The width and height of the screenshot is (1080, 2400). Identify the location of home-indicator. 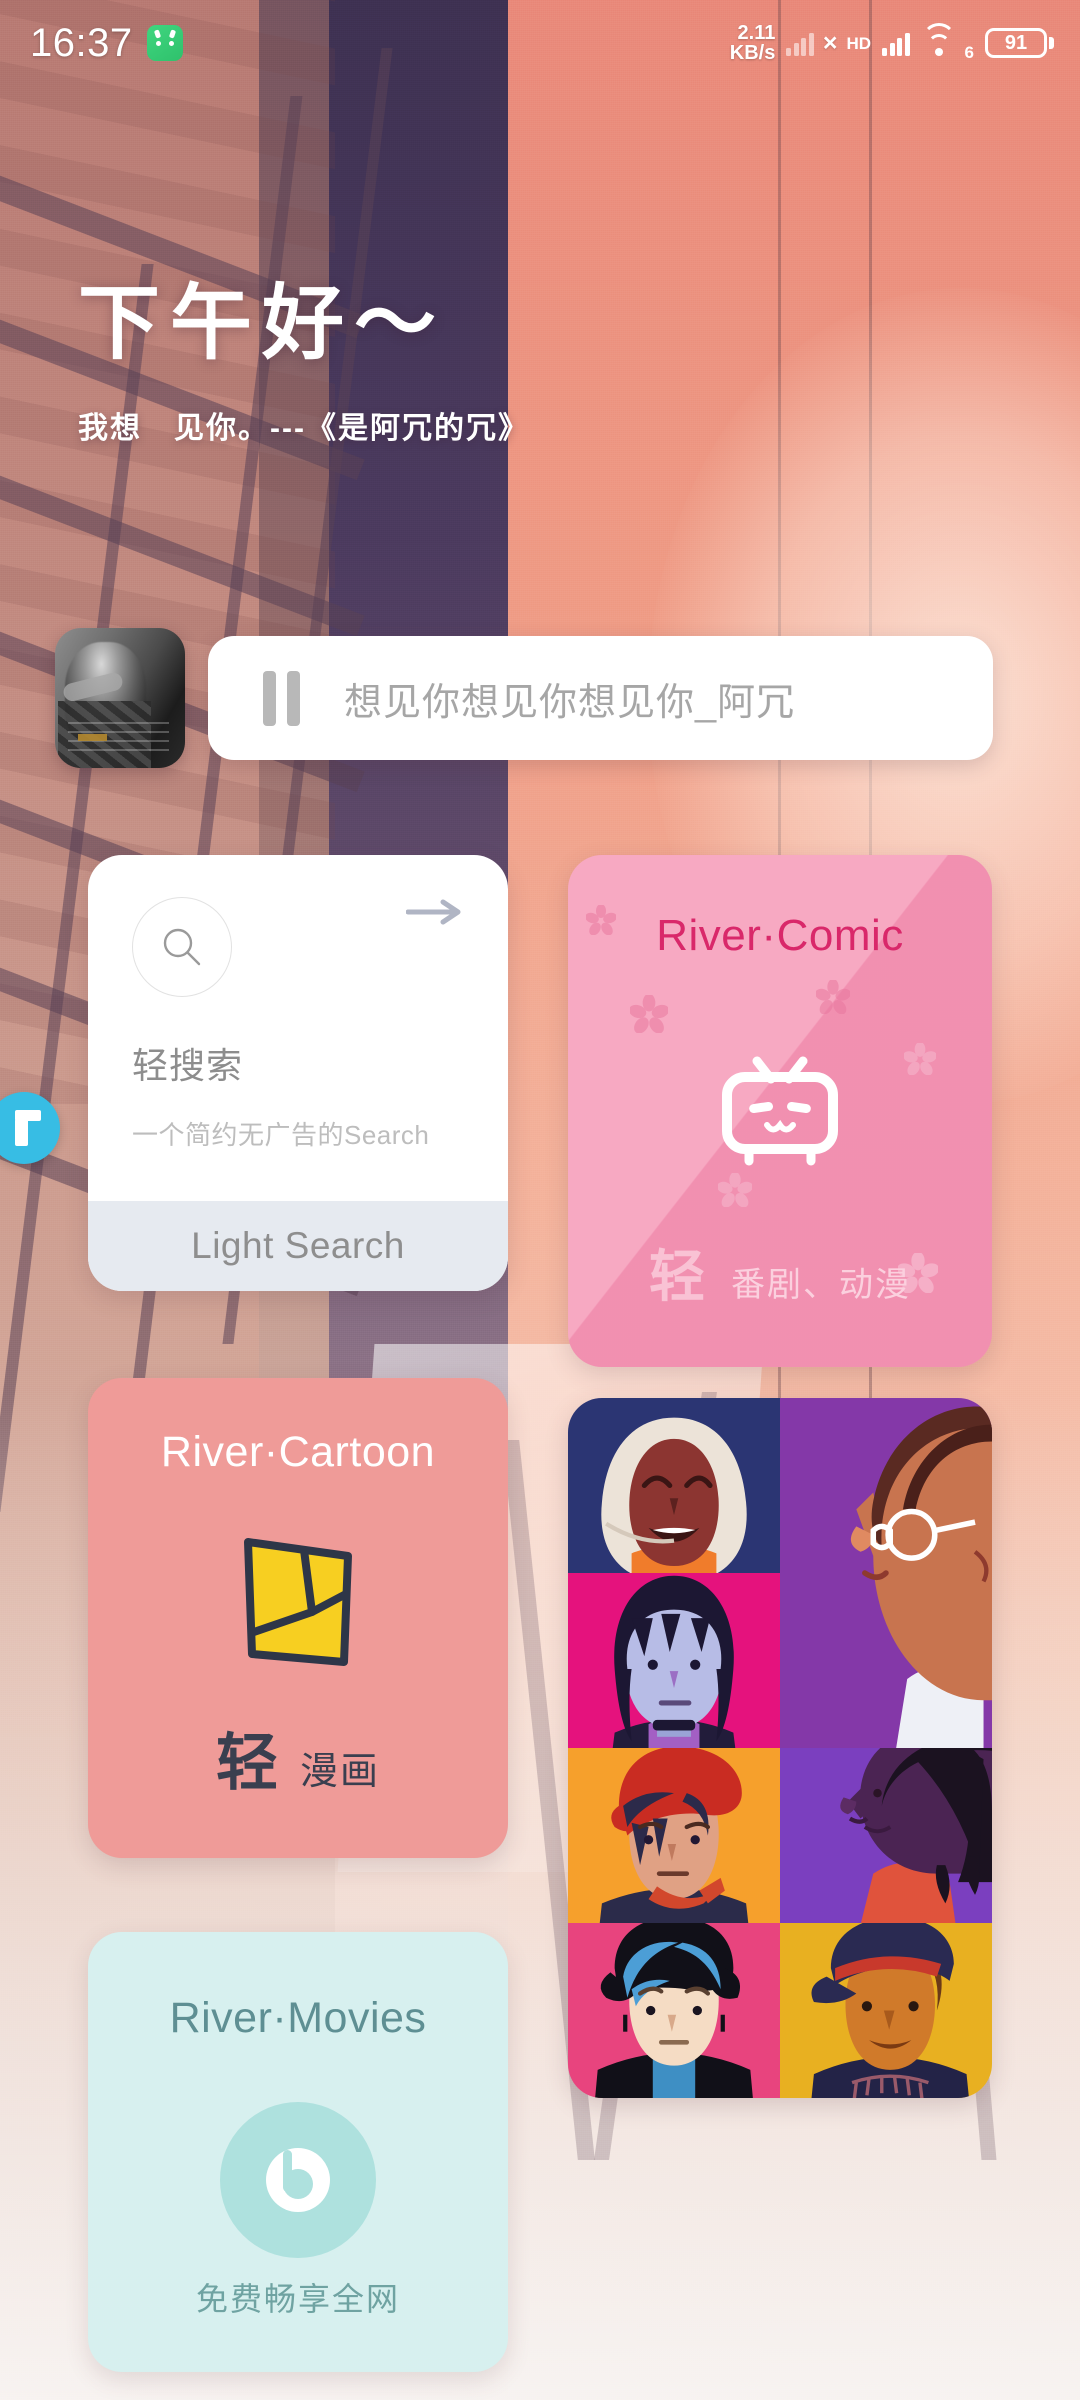
(540, 2384).